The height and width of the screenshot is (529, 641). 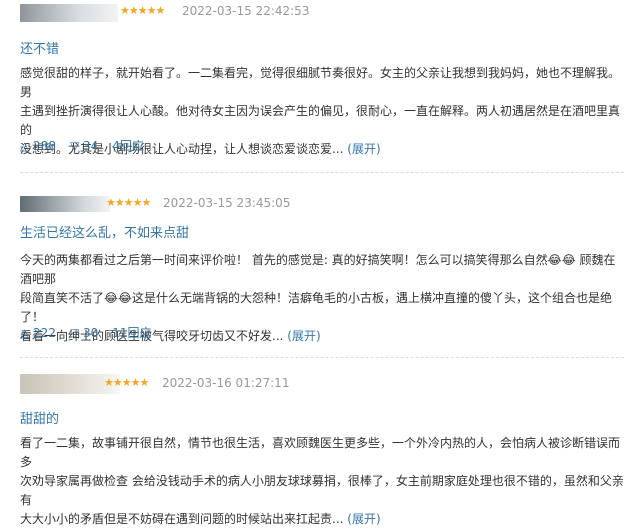 I want to click on replies-link: 11回应, so click(x=131, y=332).